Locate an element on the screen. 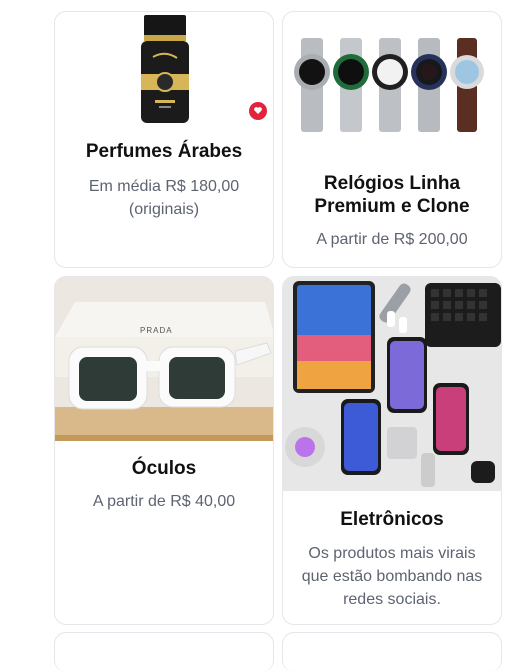  svg-text: PRADA is located at coordinates (156, 330).